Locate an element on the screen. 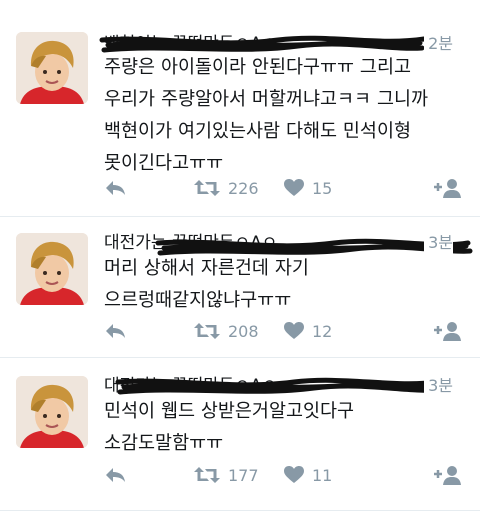  tweet-actions: 177 11 is located at coordinates (286, 475).